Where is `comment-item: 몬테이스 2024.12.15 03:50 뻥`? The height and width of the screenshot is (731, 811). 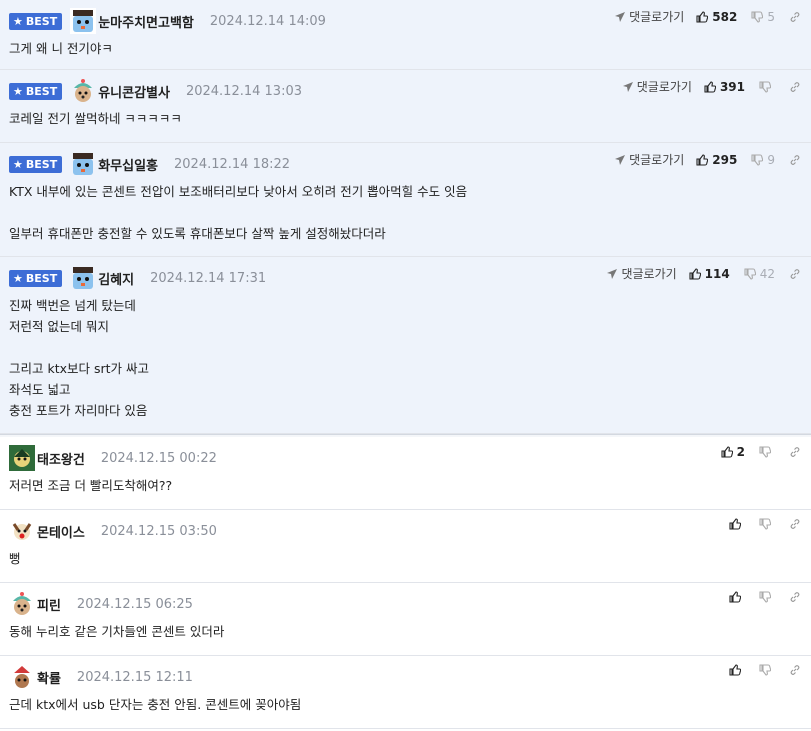
comment-item: 몬테이스 2024.12.15 03:50 뻥 is located at coordinates (405, 546).